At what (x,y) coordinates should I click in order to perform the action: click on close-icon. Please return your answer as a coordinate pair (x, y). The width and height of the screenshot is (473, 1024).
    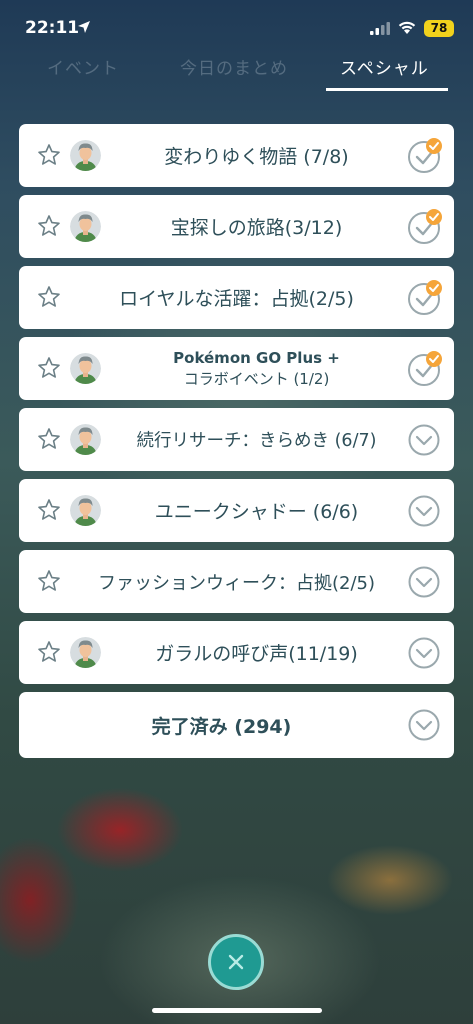
    Looking at the image, I should click on (236, 962).